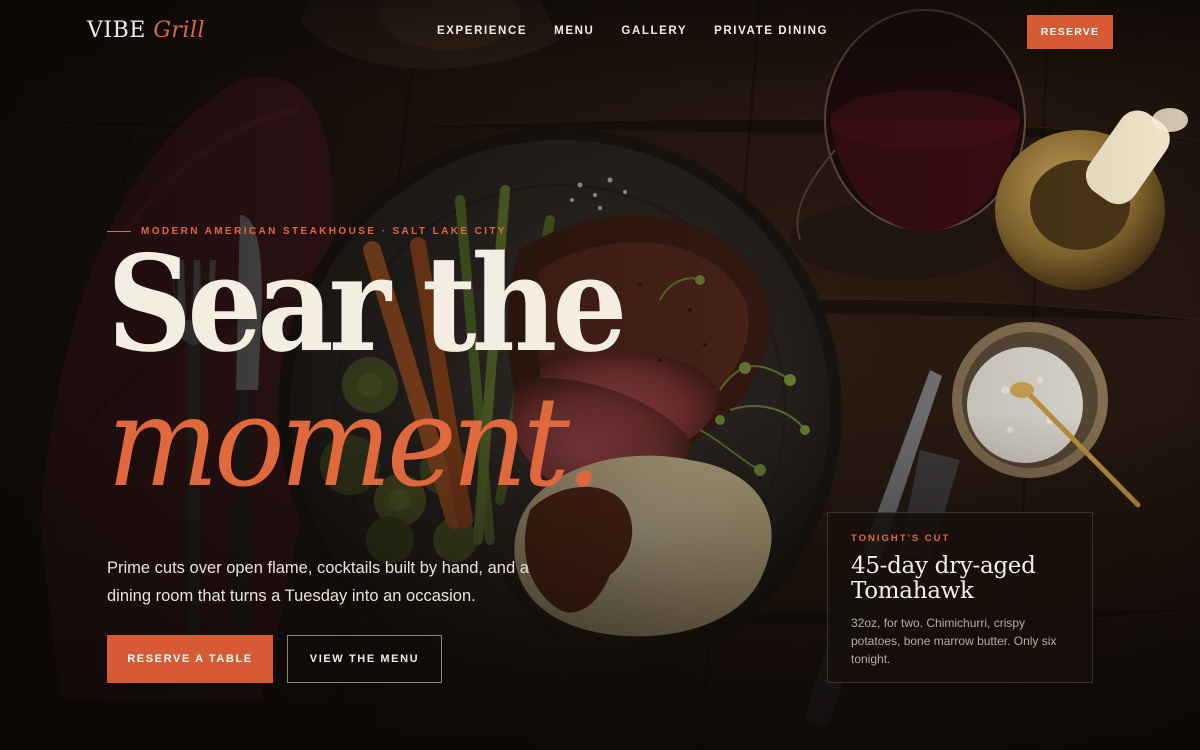  Describe the element at coordinates (1070, 32) in the screenshot. I see `reserve-button: RESERVE` at that location.